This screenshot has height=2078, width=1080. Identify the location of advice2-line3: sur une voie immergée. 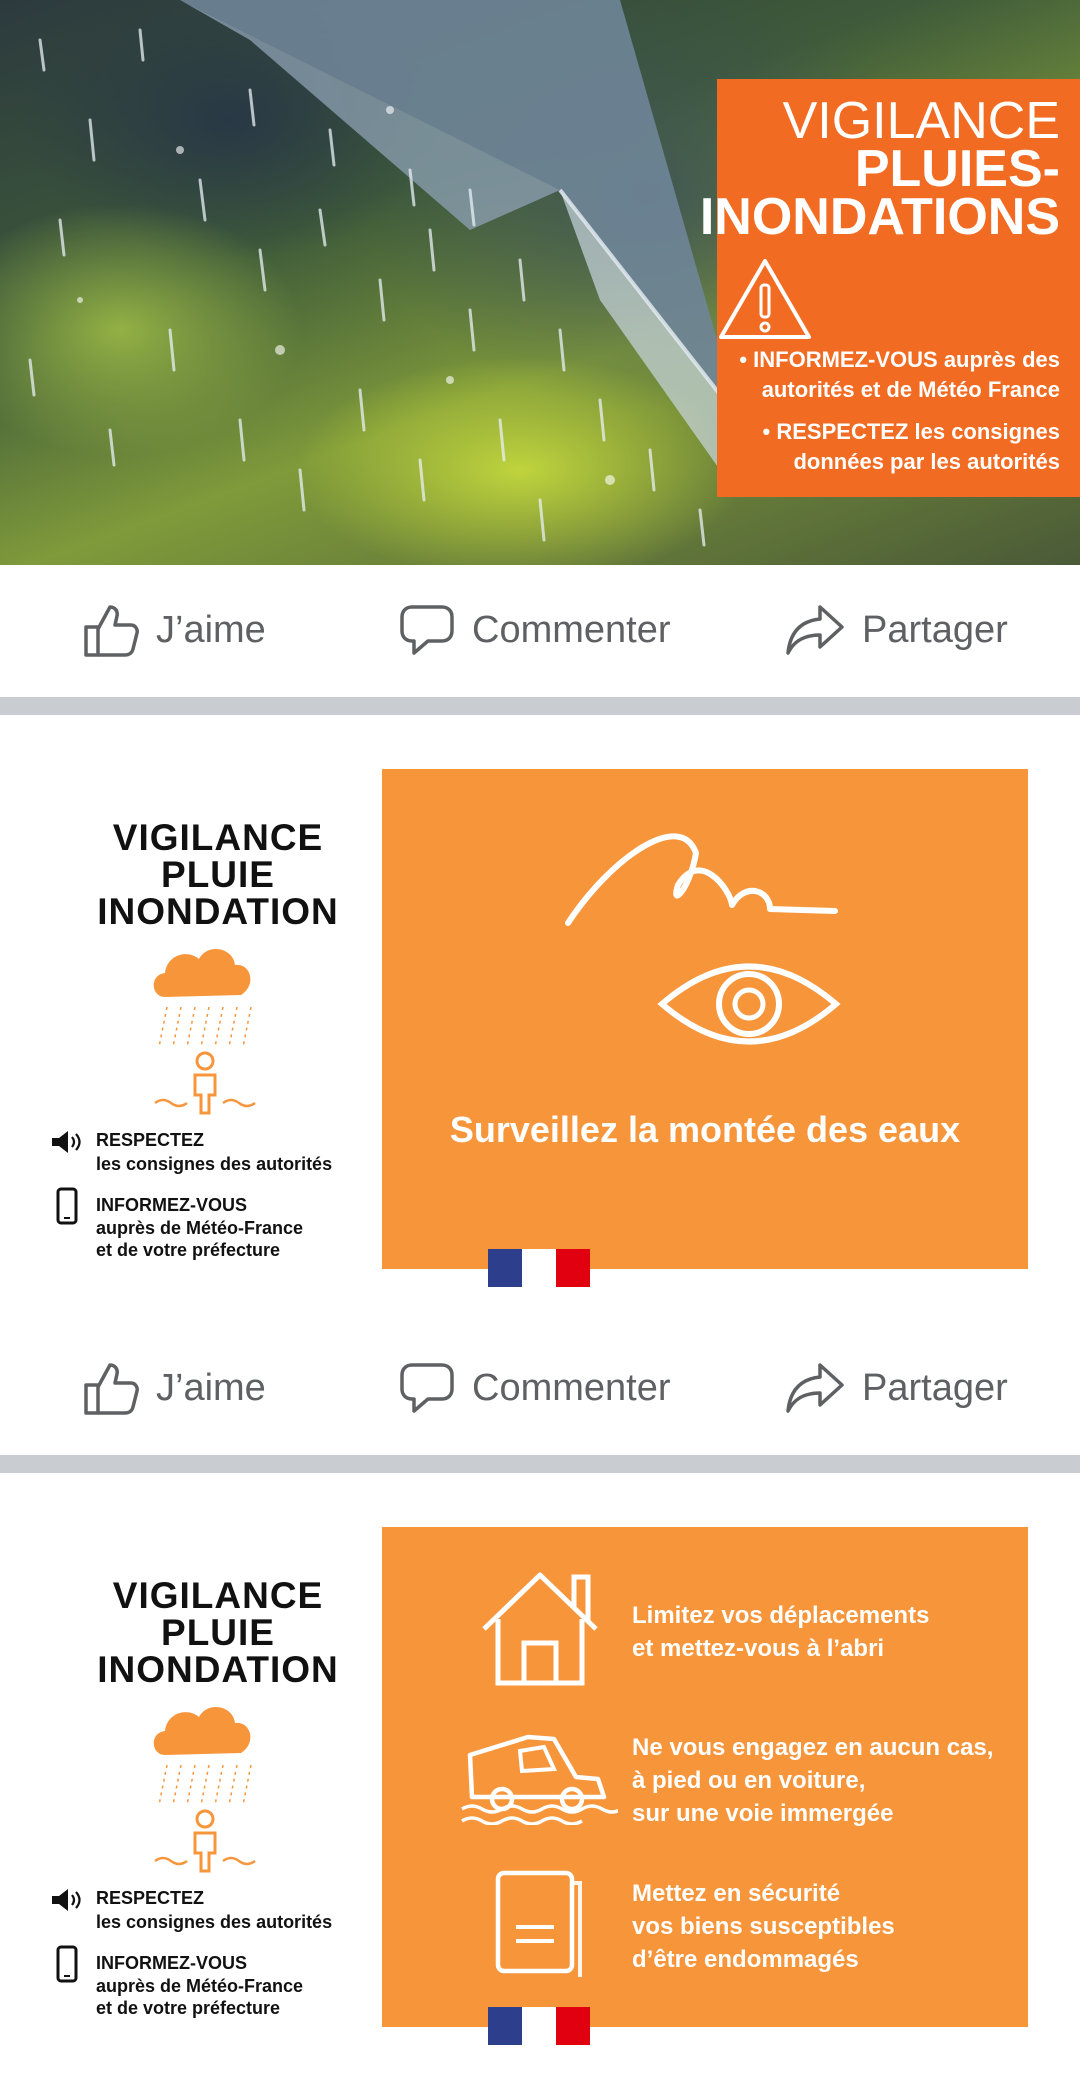
(763, 1813).